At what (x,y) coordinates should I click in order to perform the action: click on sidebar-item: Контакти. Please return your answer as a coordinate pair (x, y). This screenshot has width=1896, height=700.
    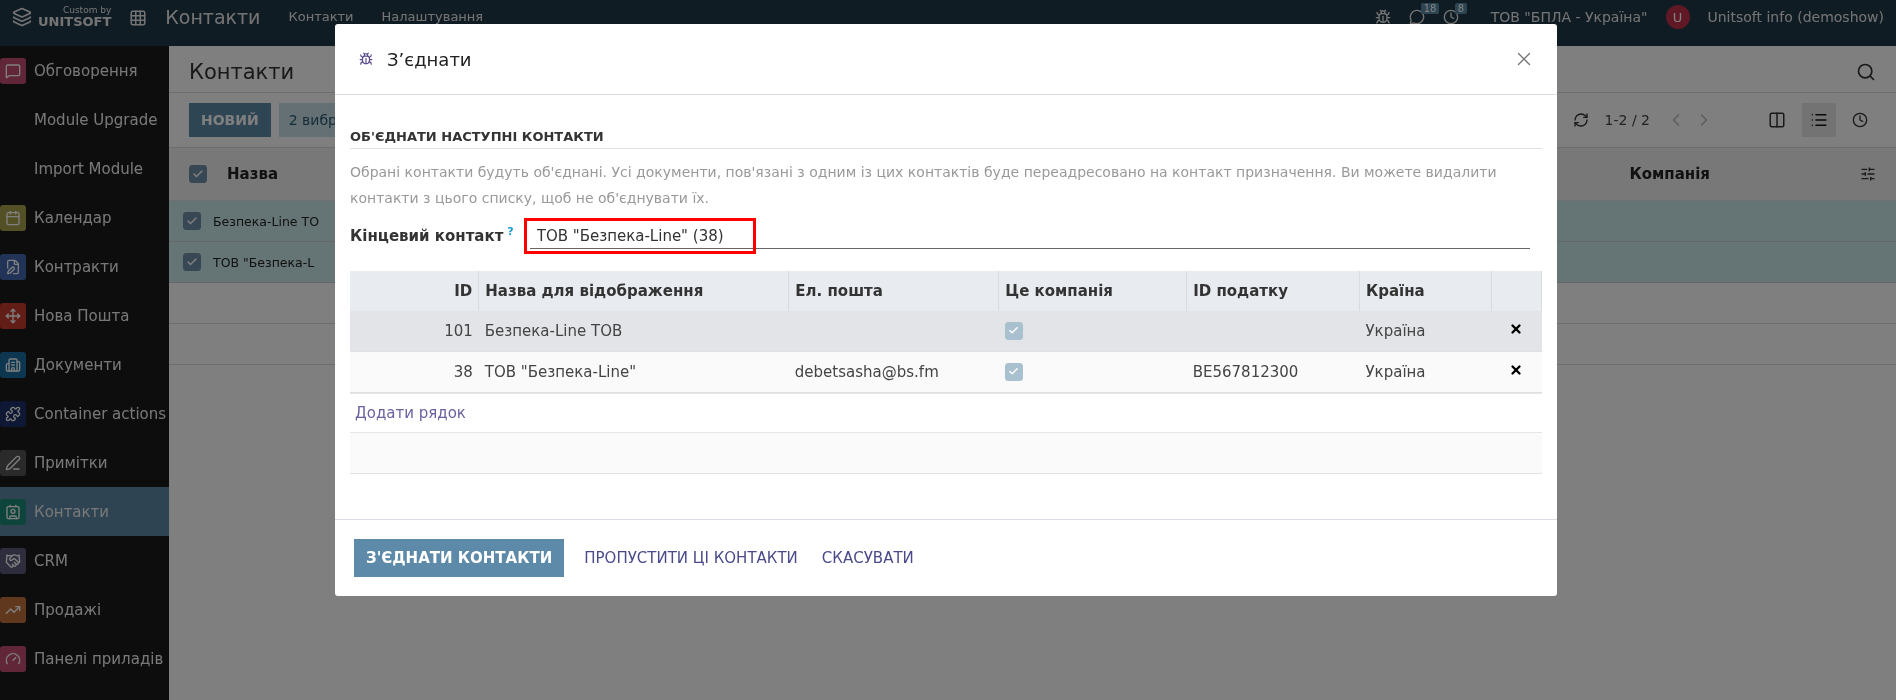
    Looking at the image, I should click on (84, 511).